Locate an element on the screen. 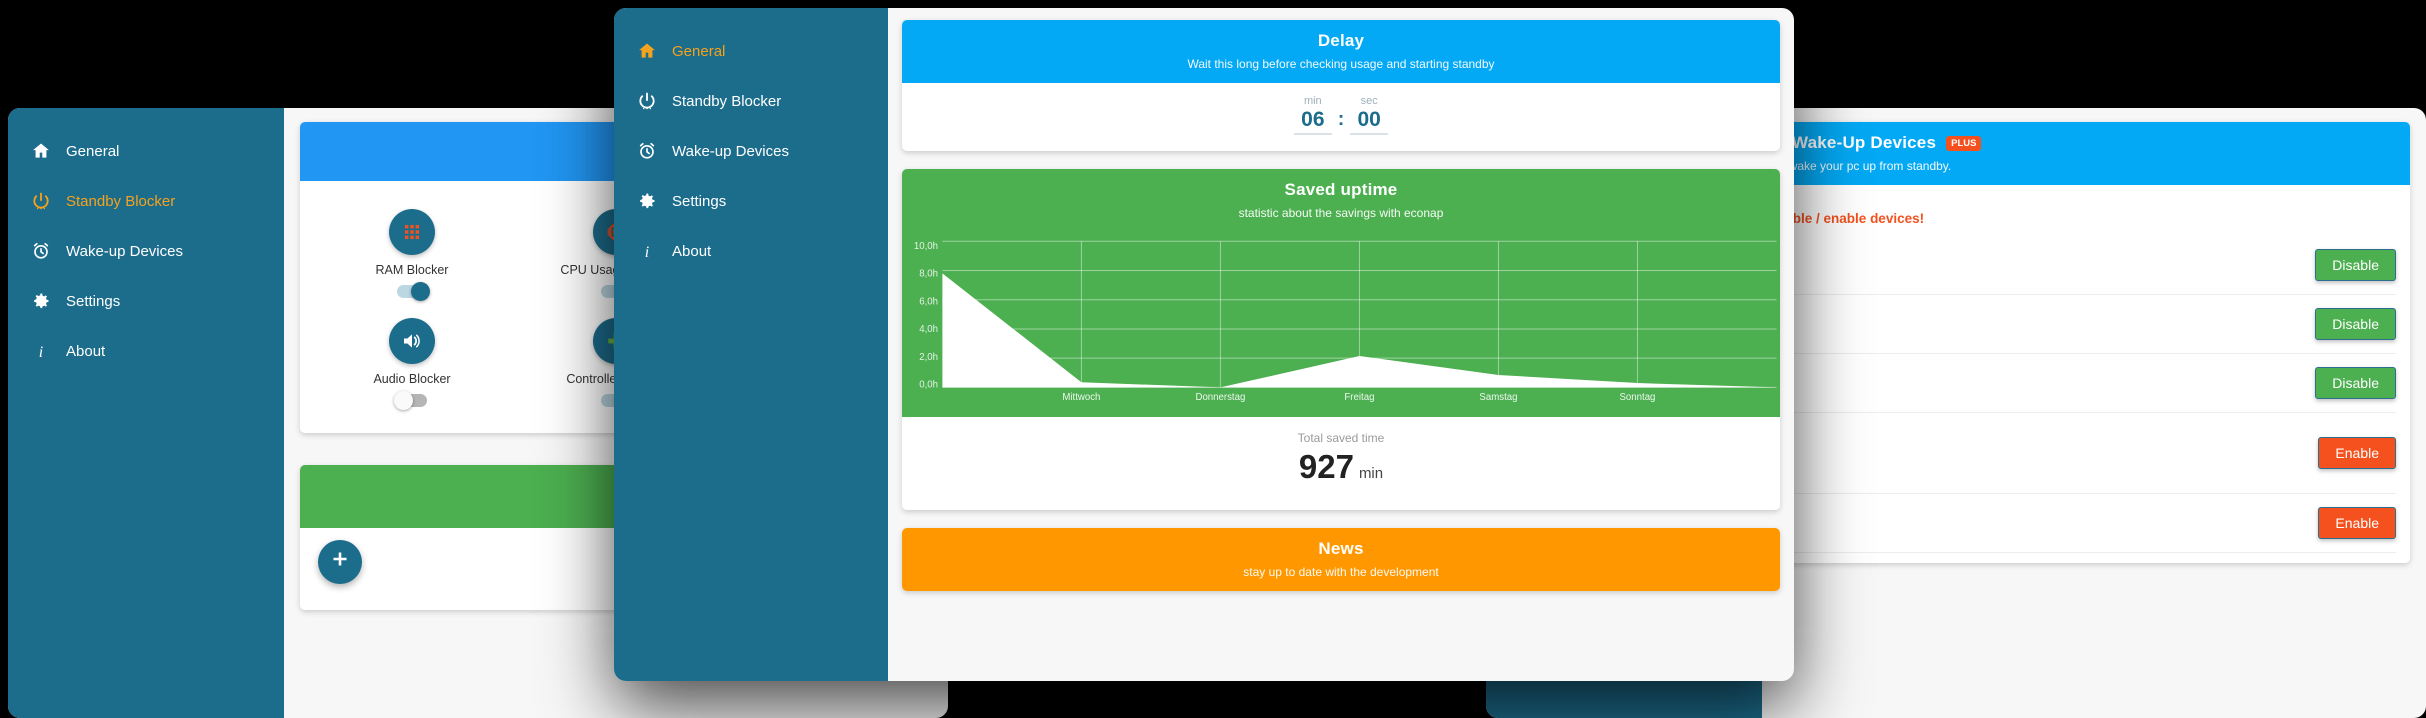 The height and width of the screenshot is (718, 2426). card-title: Saved uptime is located at coordinates (1341, 189).